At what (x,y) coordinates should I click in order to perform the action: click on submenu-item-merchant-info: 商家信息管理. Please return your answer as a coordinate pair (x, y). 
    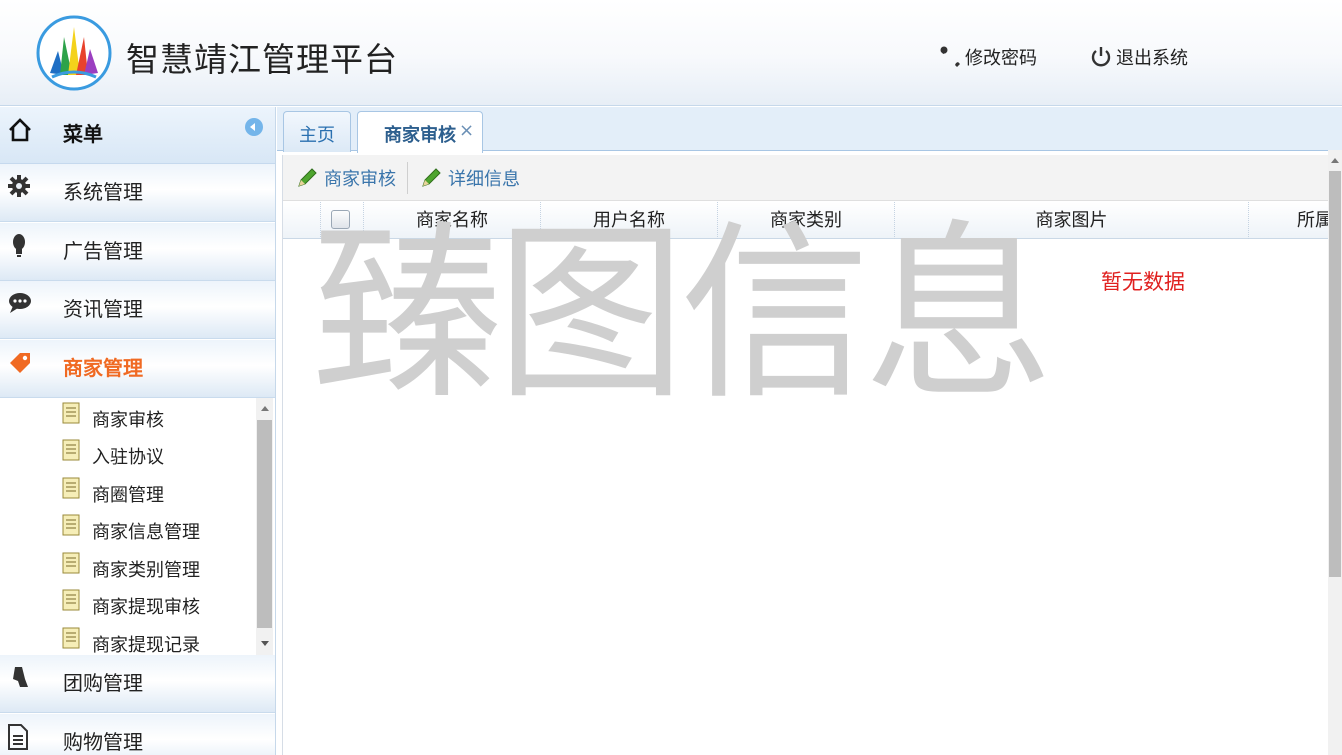
    Looking at the image, I should click on (128, 528).